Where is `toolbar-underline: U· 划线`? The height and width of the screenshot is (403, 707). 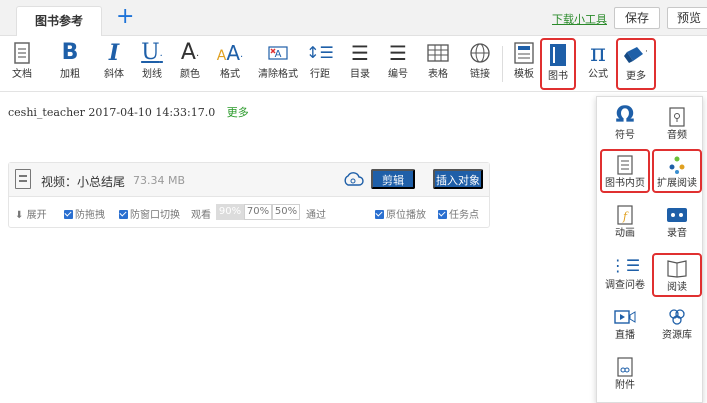 toolbar-underline: U· 划线 is located at coordinates (152, 64).